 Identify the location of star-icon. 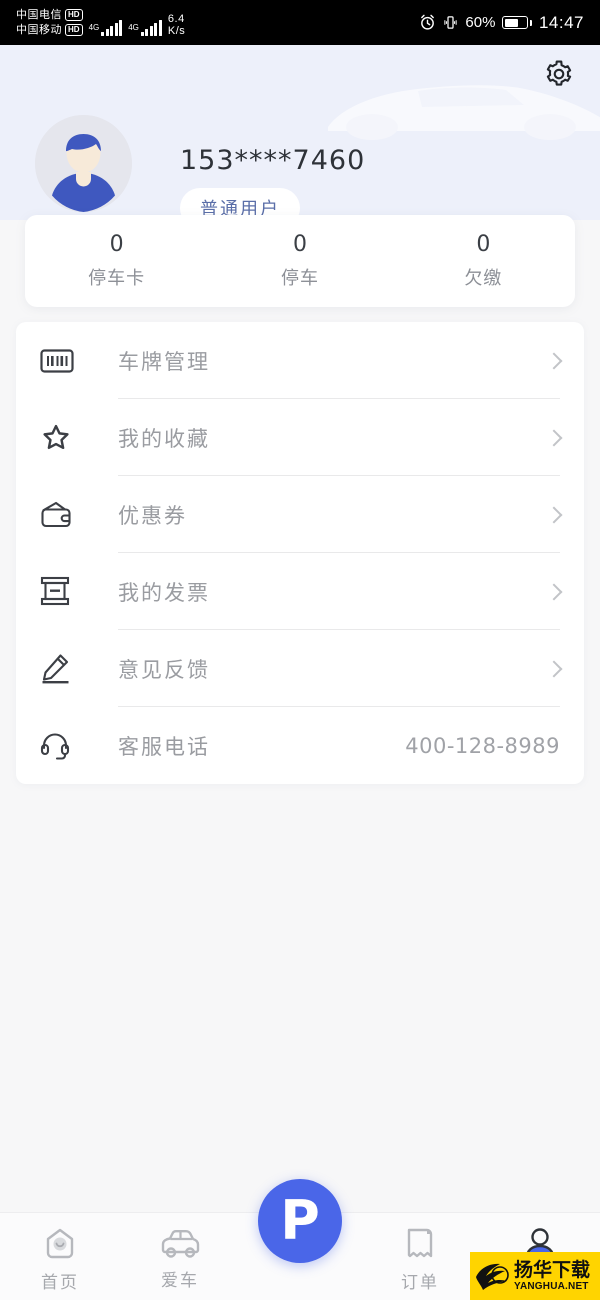
(63, 437).